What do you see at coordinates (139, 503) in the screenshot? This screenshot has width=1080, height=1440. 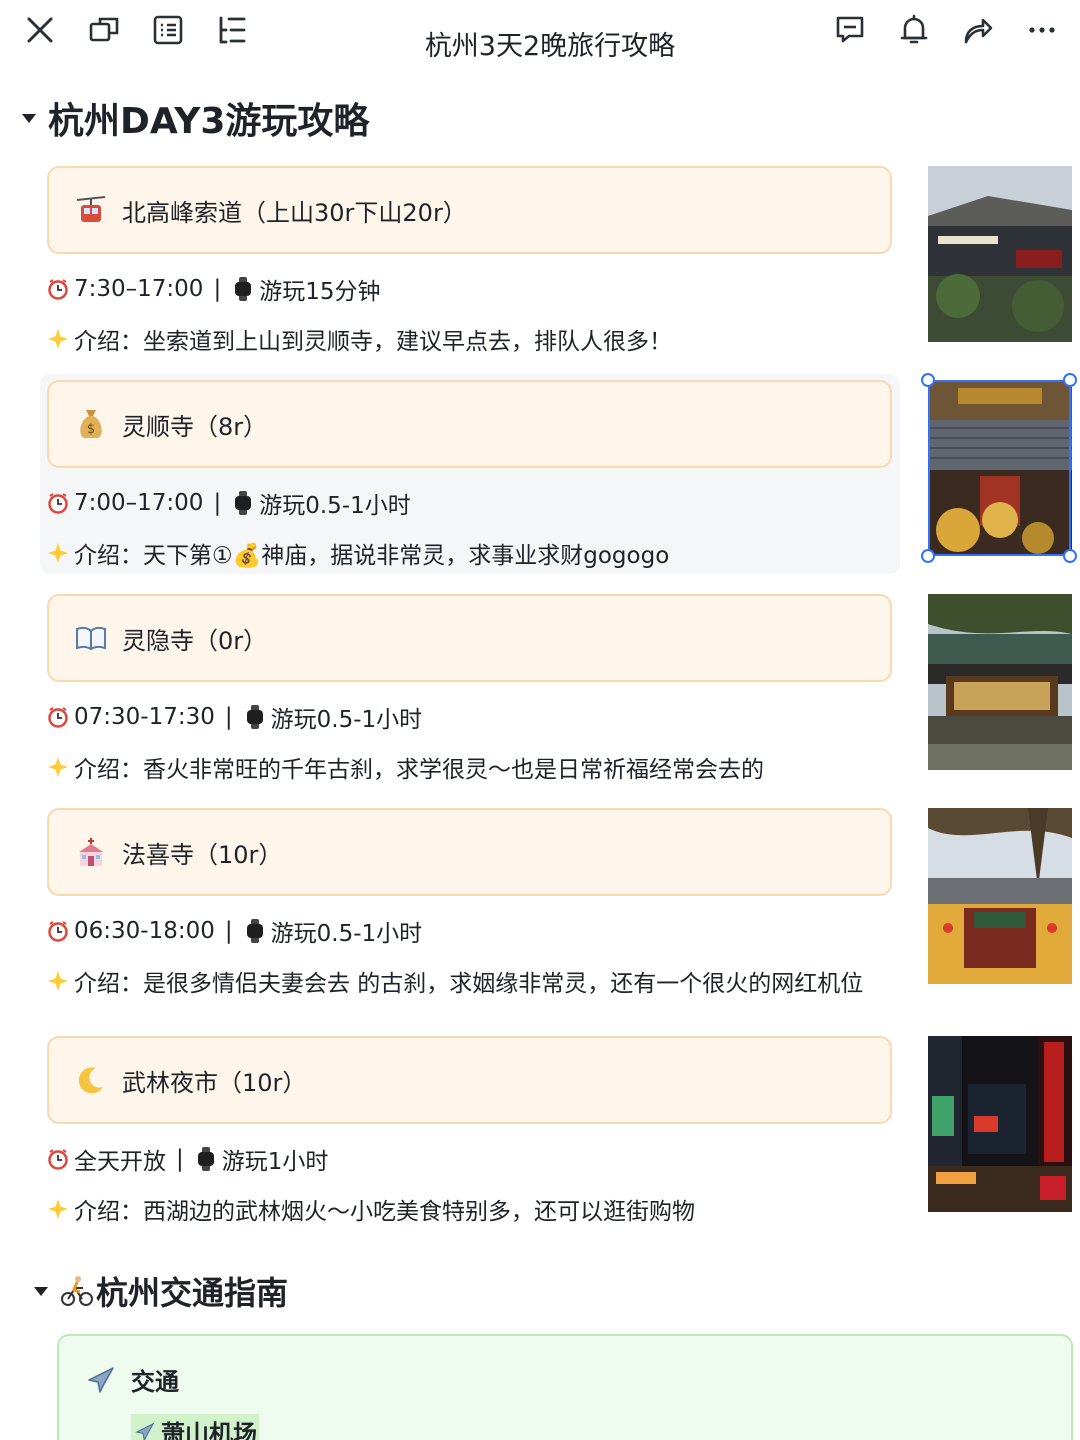 I see `spot-hours: 7:00–17:00` at bounding box center [139, 503].